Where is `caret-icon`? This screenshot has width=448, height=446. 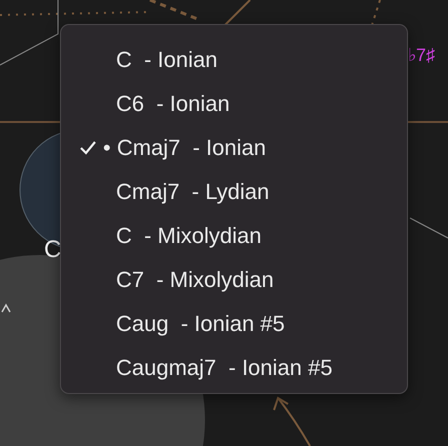 caret-icon is located at coordinates (6, 307).